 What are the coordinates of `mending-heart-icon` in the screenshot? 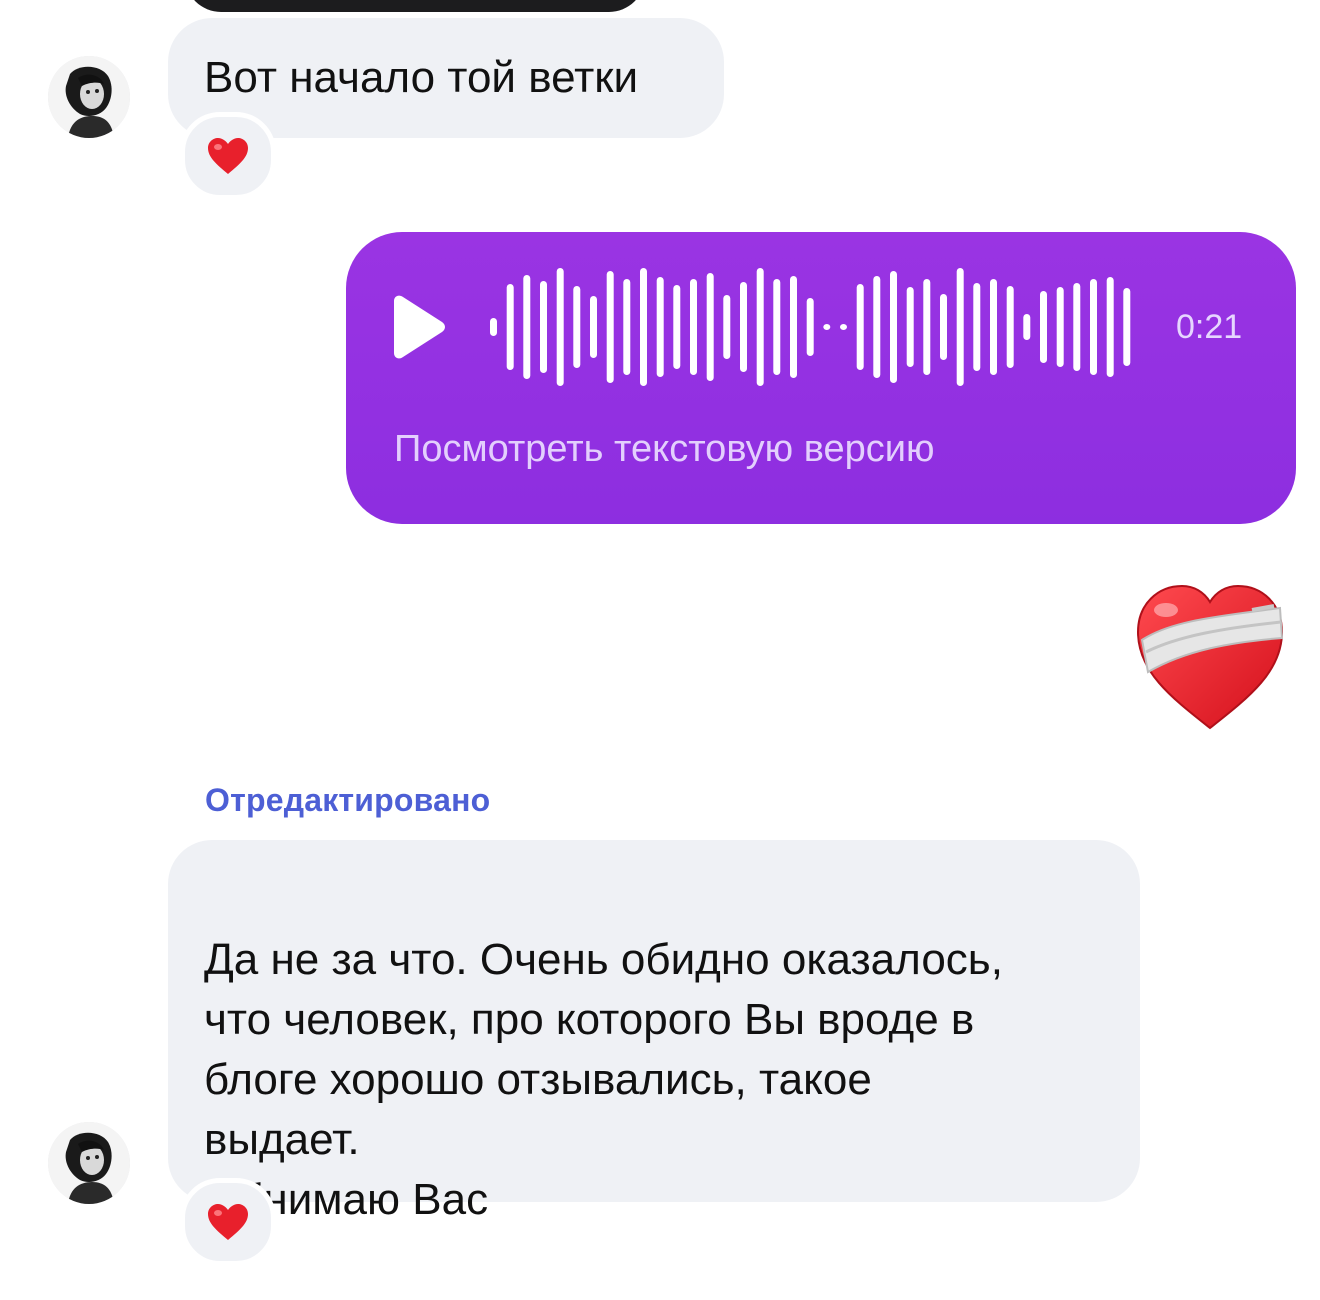 It's located at (1210, 657).